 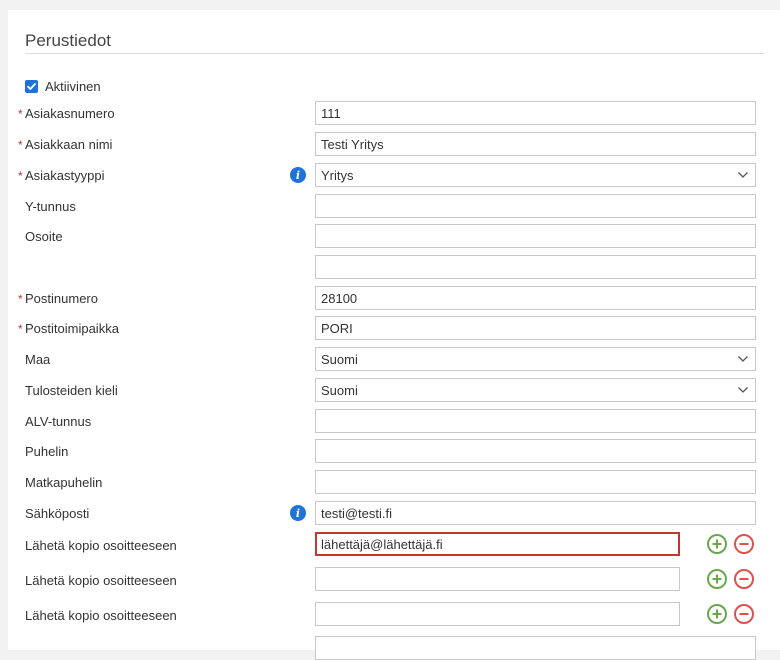 What do you see at coordinates (535, 113) in the screenshot?
I see `customer-number-input` at bounding box center [535, 113].